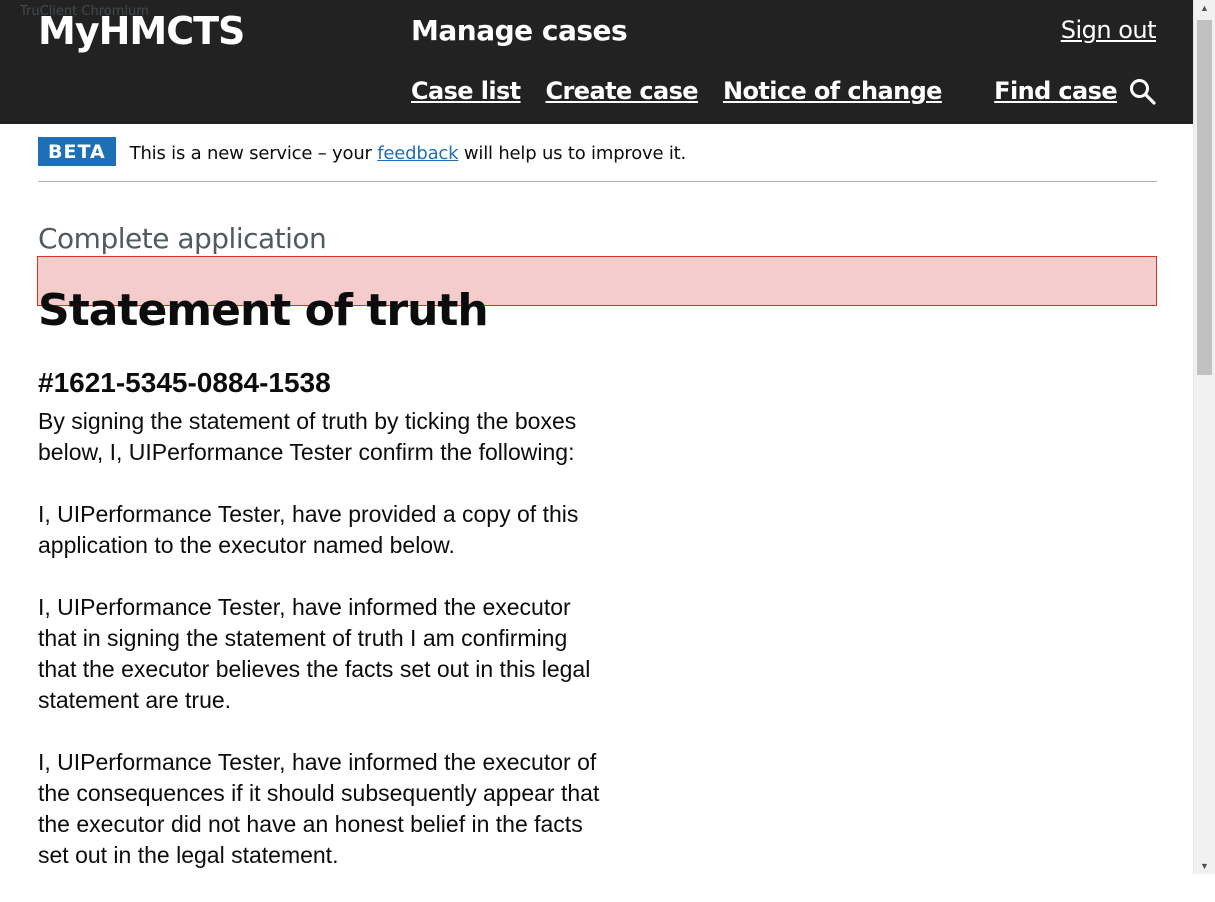 Image resolution: width=1215 pixels, height=902 pixels. Describe the element at coordinates (832, 91) in the screenshot. I see `nav-notice-of-change: Notice of change` at that location.